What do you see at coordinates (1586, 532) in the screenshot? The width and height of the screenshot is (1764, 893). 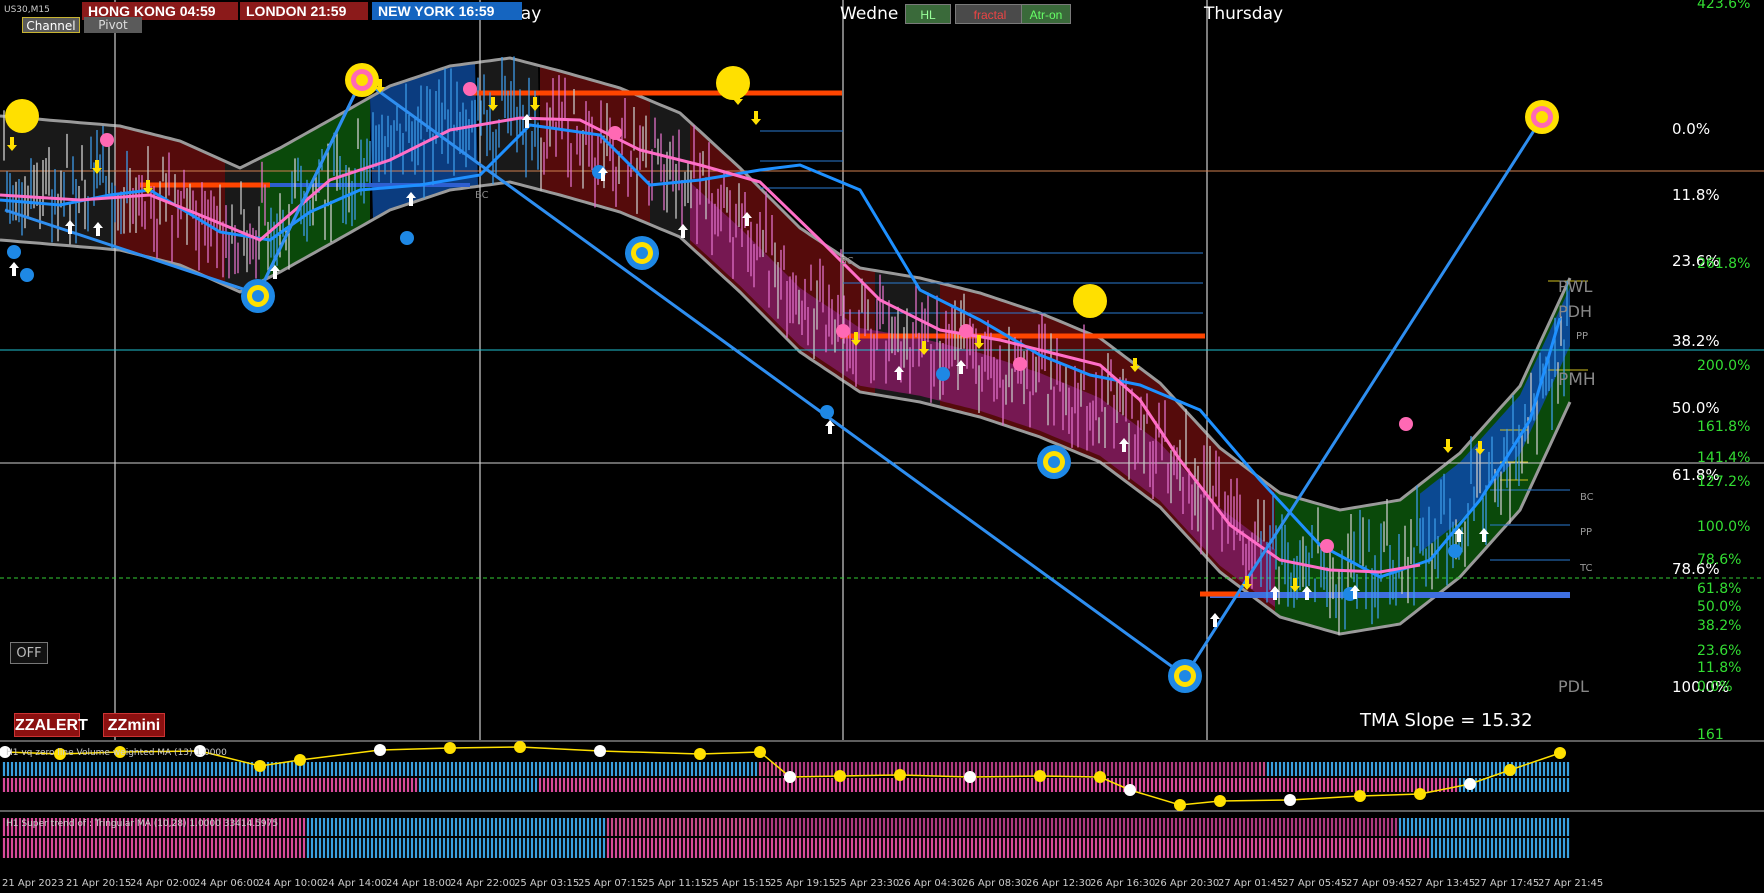 I see `pivot-label-5: PP` at bounding box center [1586, 532].